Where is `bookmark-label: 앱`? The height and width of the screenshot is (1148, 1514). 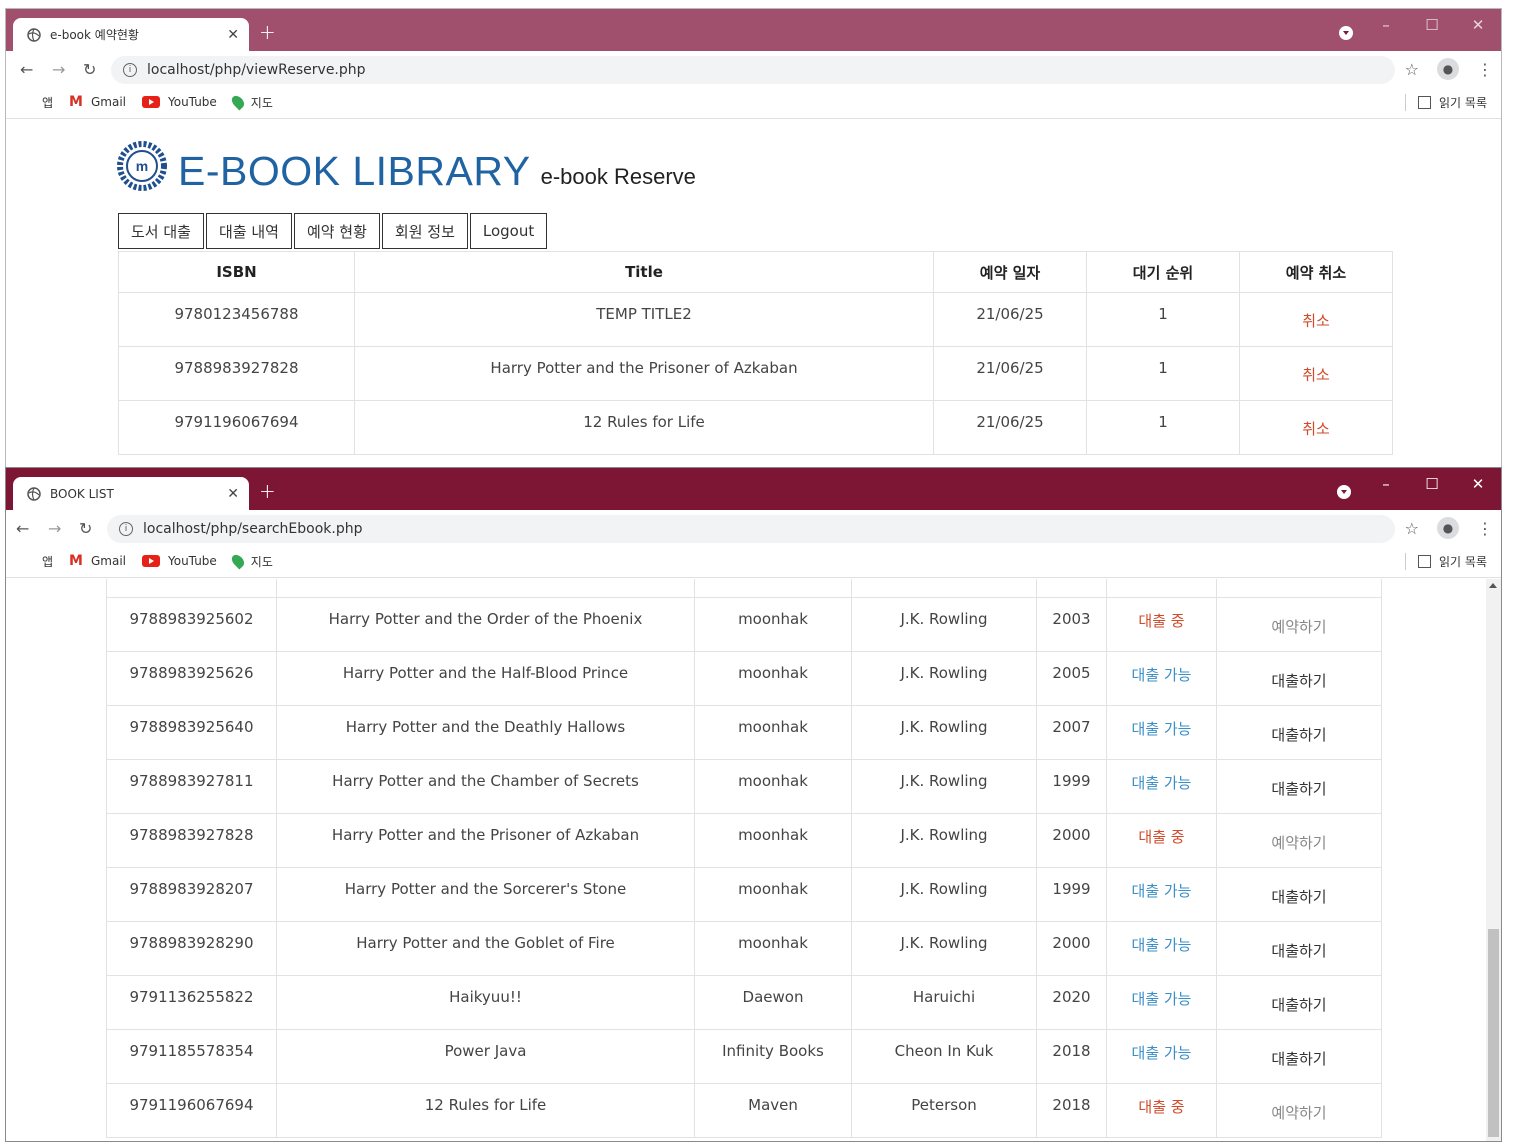 bookmark-label: 앱 is located at coordinates (48, 102).